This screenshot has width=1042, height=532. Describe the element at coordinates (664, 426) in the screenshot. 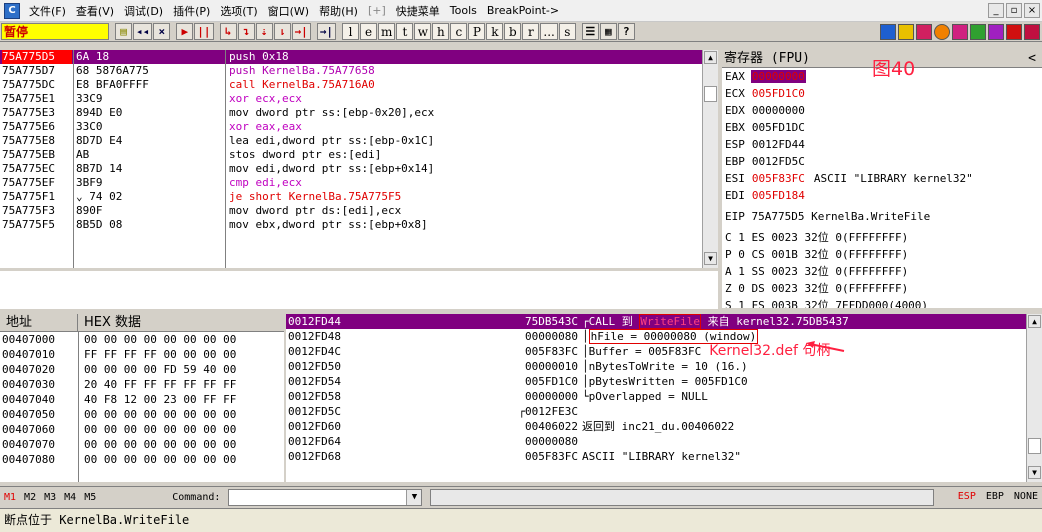

I see `stack-row: 0012FD60 00406022 返回到 inc21_du.00406022` at that location.